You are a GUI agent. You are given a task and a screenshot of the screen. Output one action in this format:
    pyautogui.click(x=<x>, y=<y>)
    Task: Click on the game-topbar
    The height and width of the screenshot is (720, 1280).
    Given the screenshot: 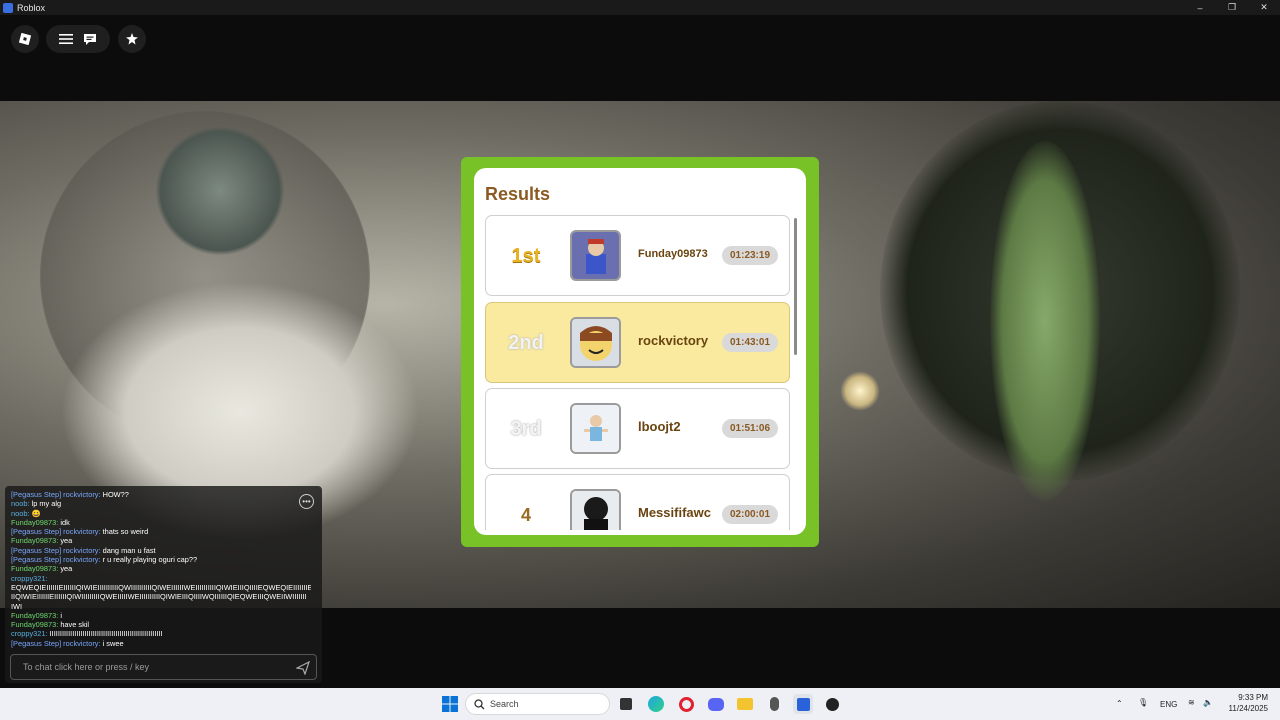 What is the action you would take?
    pyautogui.click(x=640, y=58)
    